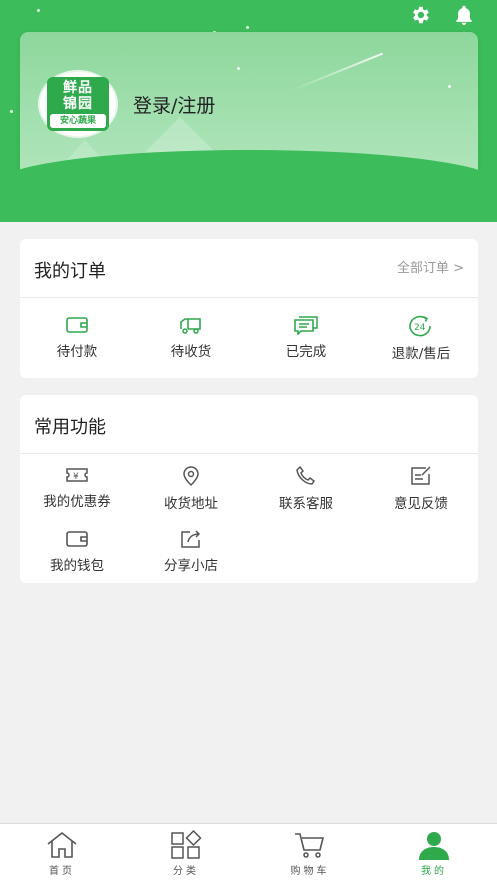 This screenshot has height=883, width=497. I want to click on order-item-label: 退款/售后, so click(421, 354).